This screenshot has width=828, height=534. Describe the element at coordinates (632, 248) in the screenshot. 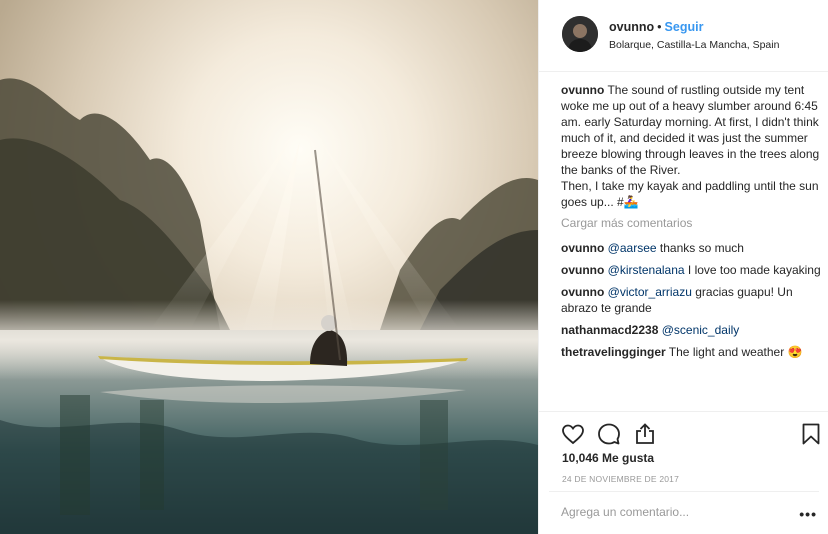

I see `comment-mention: @aarsee` at that location.